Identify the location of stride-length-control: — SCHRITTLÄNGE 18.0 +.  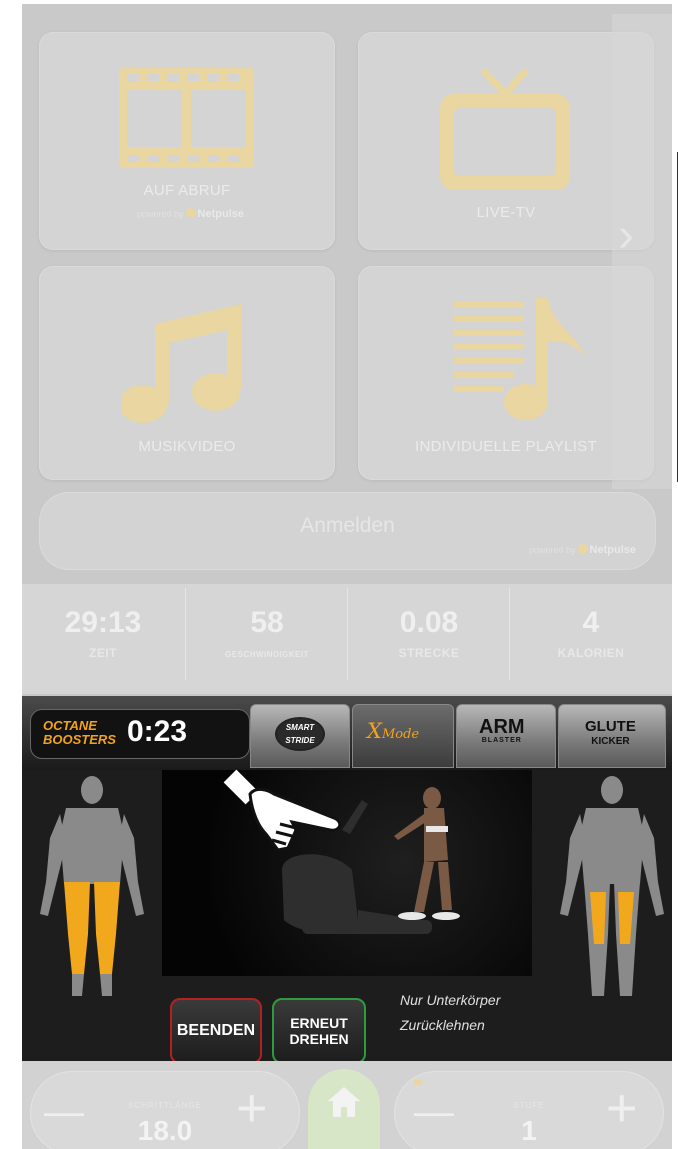
(165, 1110).